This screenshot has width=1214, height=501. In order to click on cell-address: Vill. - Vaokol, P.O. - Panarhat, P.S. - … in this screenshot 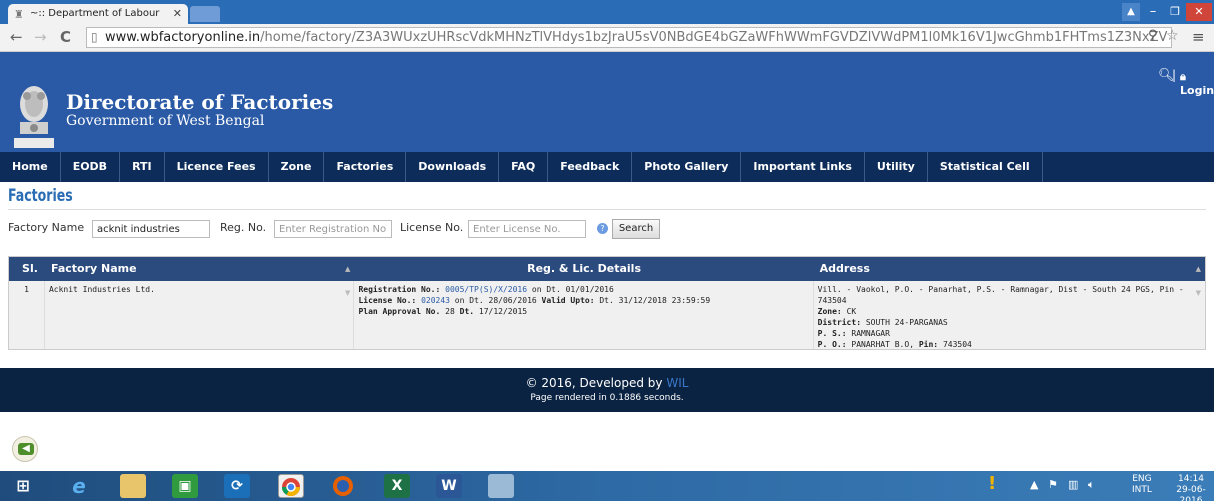, I will do `click(1009, 315)`.